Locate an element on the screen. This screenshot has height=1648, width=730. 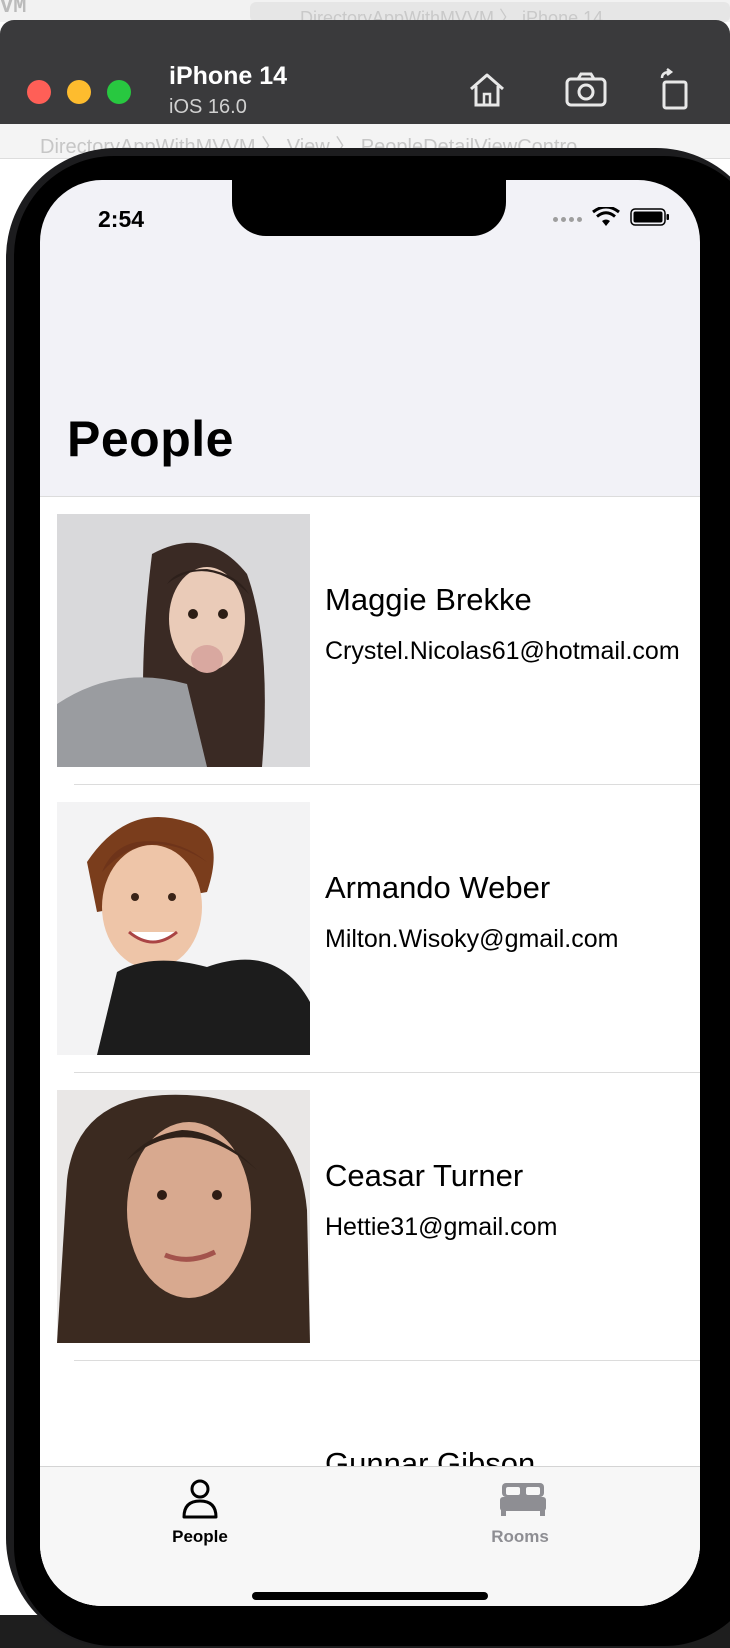
home-icon is located at coordinates (487, 90).